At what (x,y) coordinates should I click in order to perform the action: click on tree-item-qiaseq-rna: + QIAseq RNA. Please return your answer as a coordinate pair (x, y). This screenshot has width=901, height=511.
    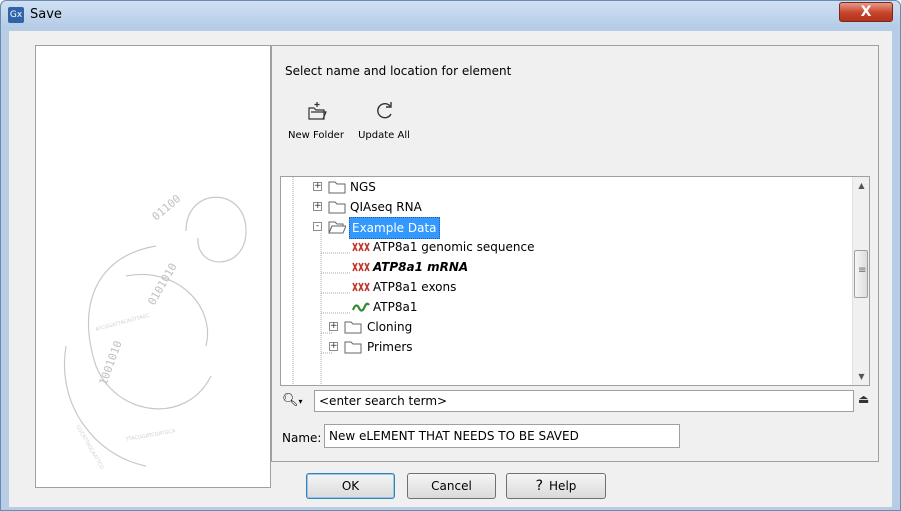
    Looking at the image, I should click on (566, 207).